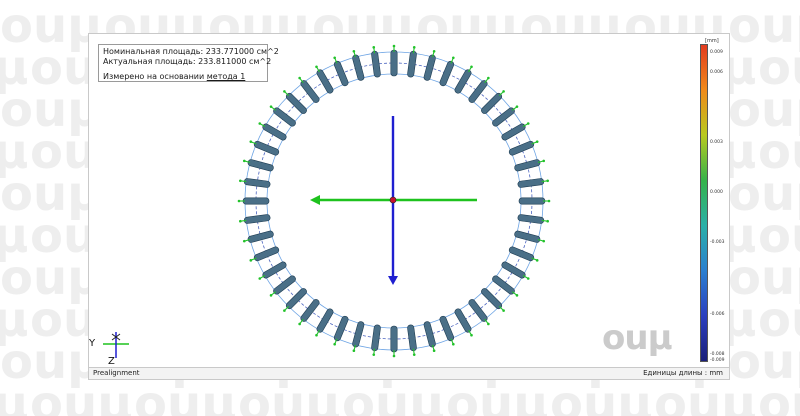 The height and width of the screenshot is (416, 800). What do you see at coordinates (393, 280) in the screenshot?
I see `vertical-axis-arrowhead` at bounding box center [393, 280].